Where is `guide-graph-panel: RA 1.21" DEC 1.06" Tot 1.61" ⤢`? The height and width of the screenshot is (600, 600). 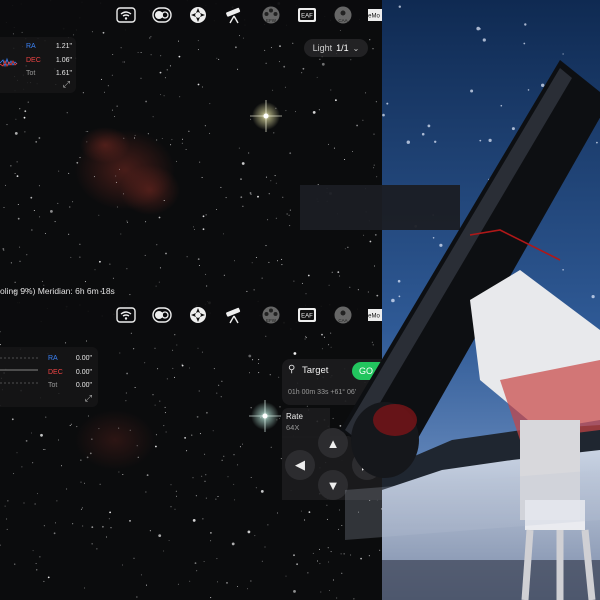
guide-graph-panel: RA 1.21" DEC 1.06" Tot 1.61" ⤢ is located at coordinates (38, 65).